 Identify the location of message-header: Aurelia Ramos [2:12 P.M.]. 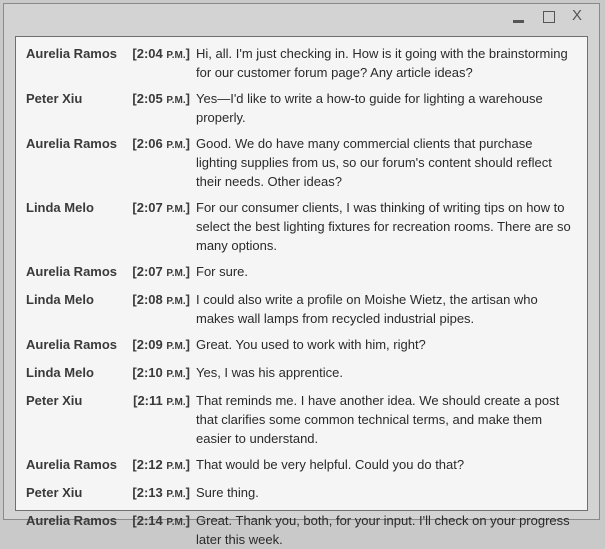
(111, 465).